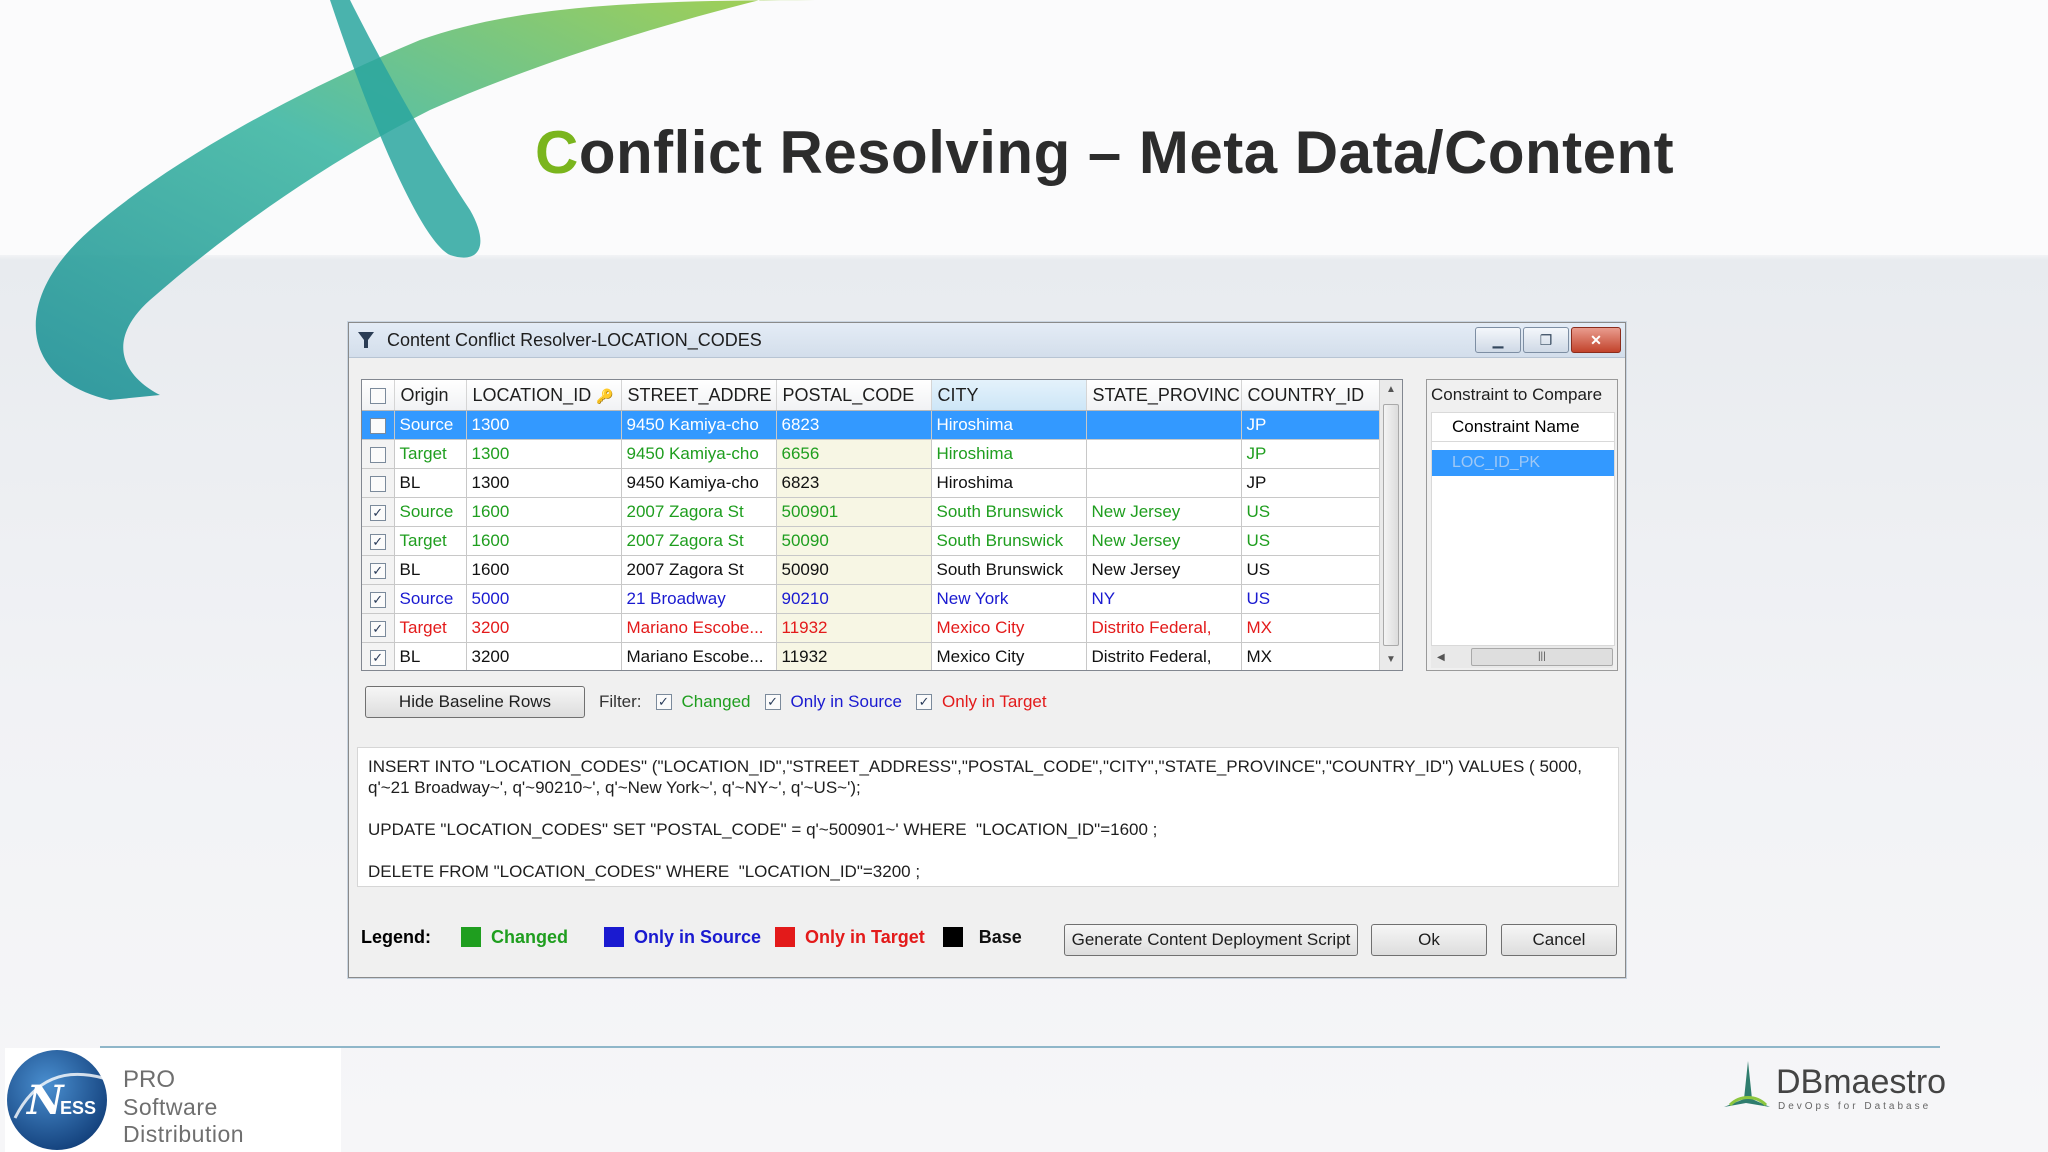  I want to click on cell-origin: BL, so click(430, 570).